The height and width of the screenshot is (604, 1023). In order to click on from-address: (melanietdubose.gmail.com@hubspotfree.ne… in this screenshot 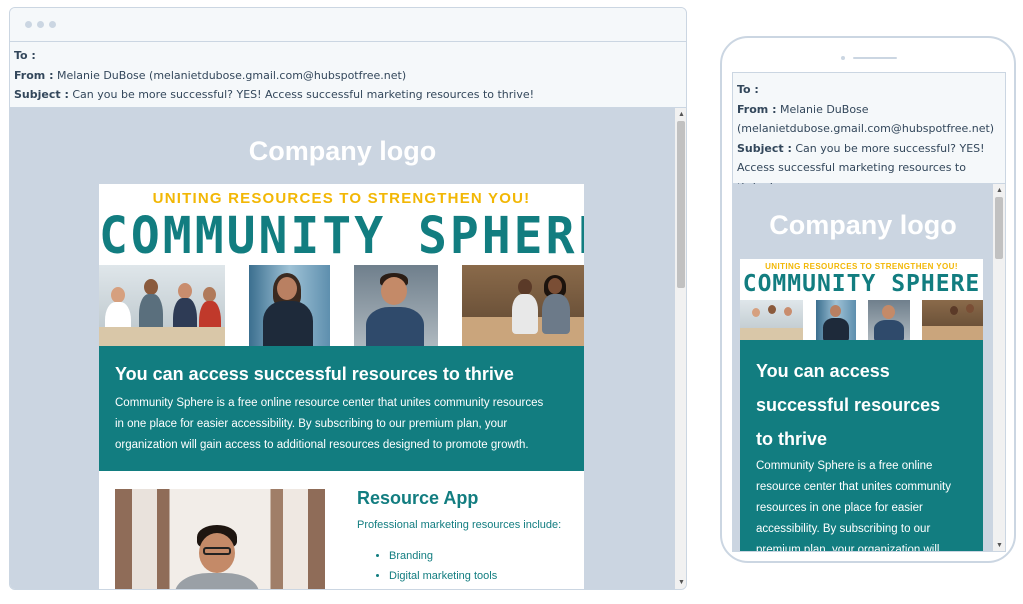, I will do `click(866, 128)`.